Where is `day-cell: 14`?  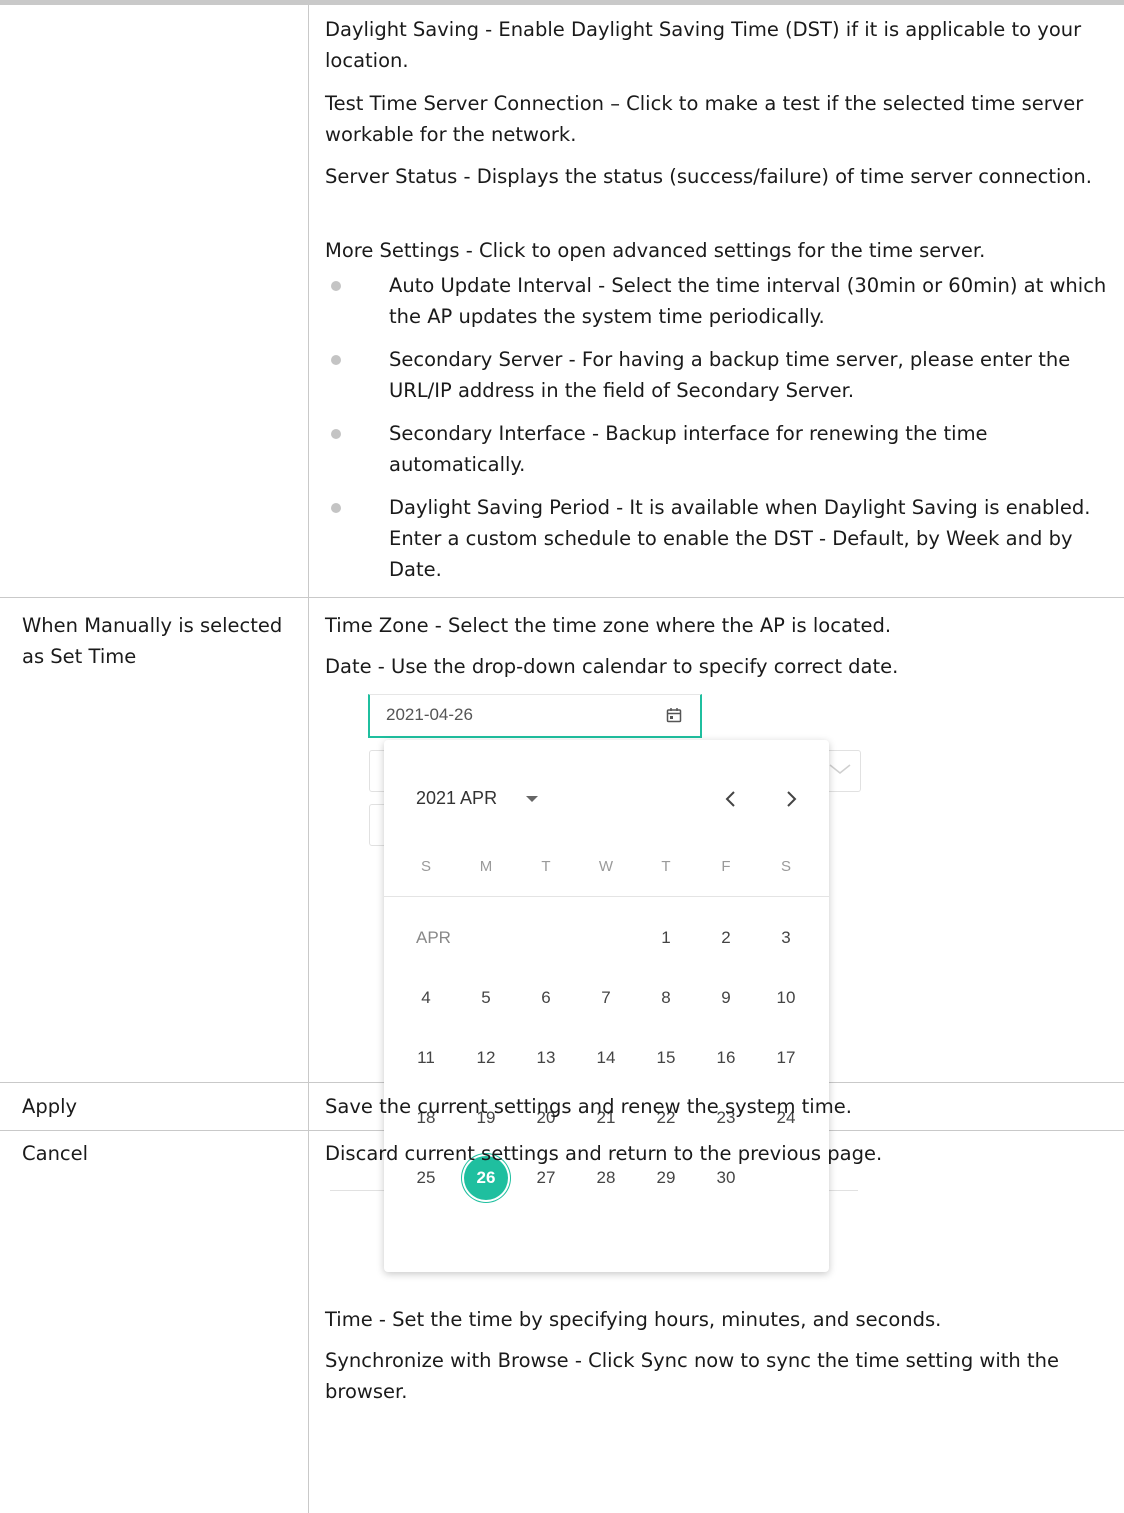 day-cell: 14 is located at coordinates (606, 1058).